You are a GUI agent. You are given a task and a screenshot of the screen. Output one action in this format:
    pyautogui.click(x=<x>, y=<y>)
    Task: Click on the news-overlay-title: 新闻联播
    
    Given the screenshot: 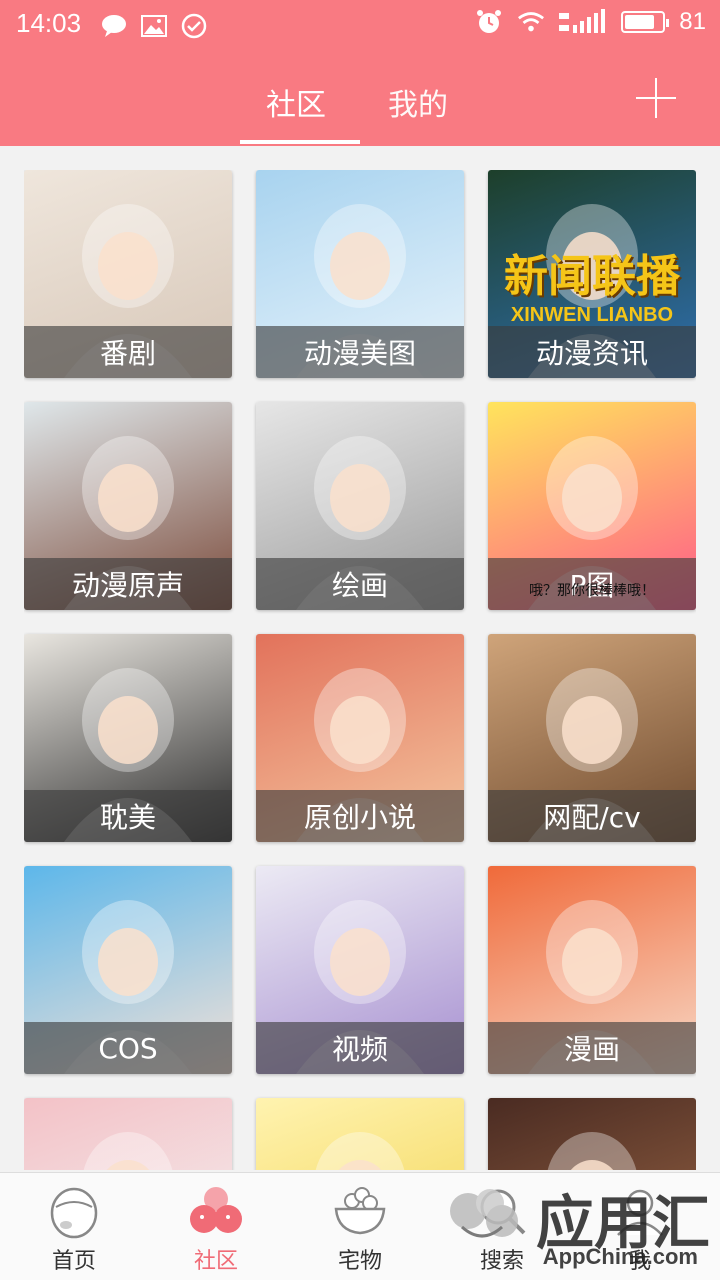 What is the action you would take?
    pyautogui.click(x=592, y=276)
    